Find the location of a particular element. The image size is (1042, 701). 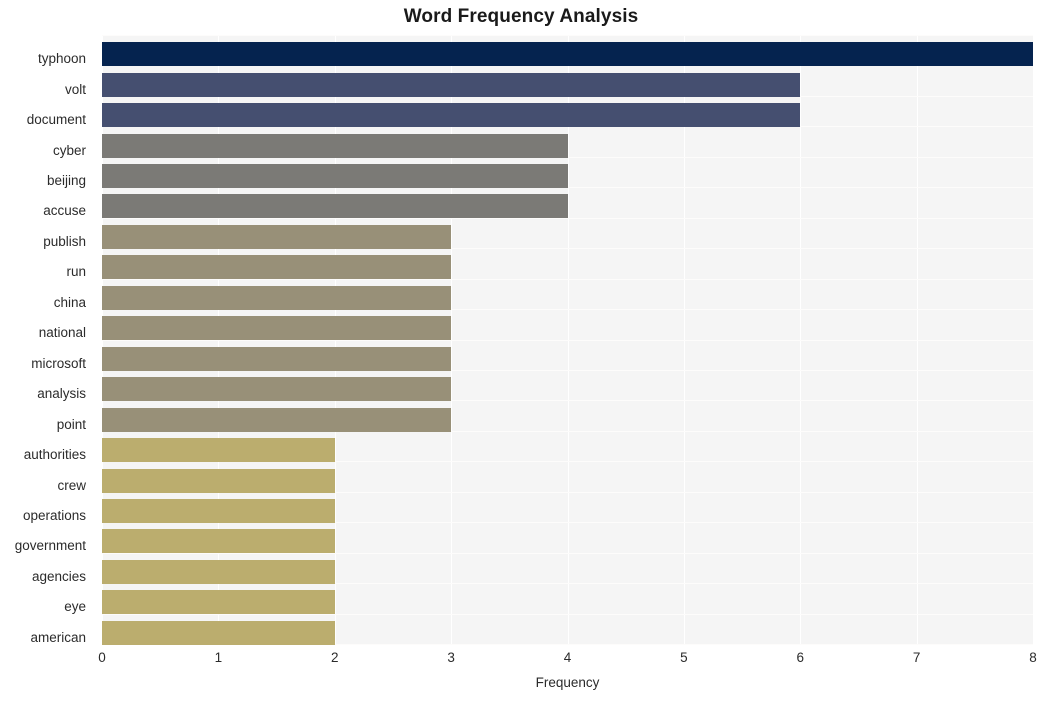

x-axis-tick-label: 8 is located at coordinates (1033, 657).